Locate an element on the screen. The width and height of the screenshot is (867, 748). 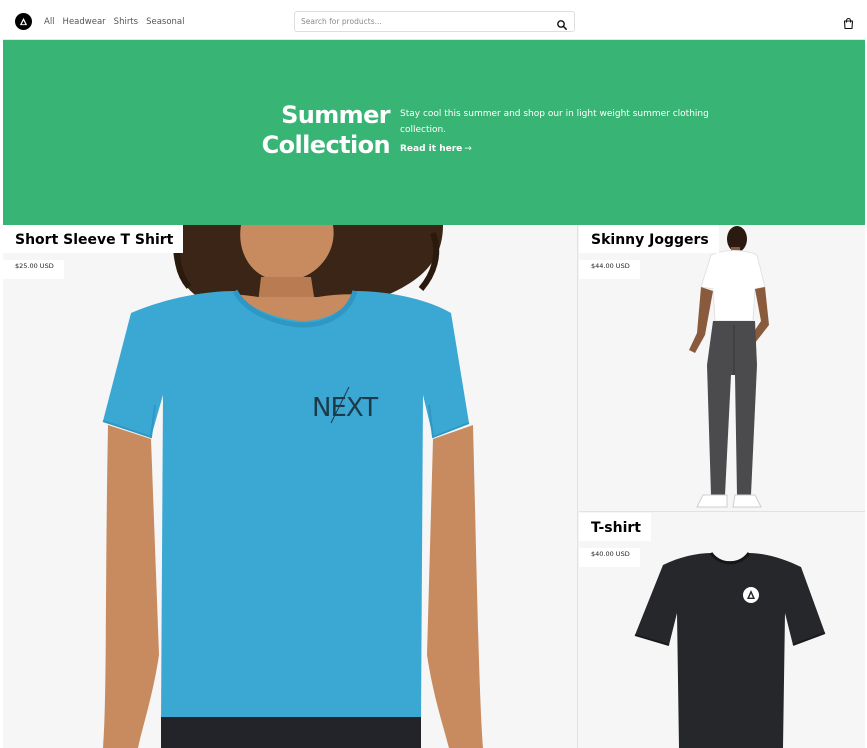
product-label: Short Sleeve T Shirt $25.00 USD is located at coordinates (93, 252).